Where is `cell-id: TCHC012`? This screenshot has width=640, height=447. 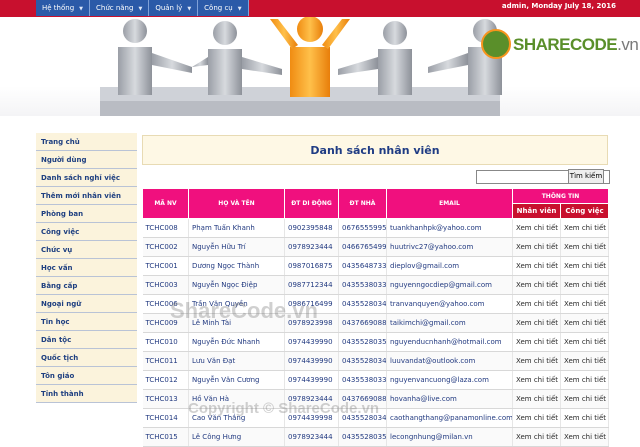
cell-id: TCHC012 is located at coordinates (165, 380).